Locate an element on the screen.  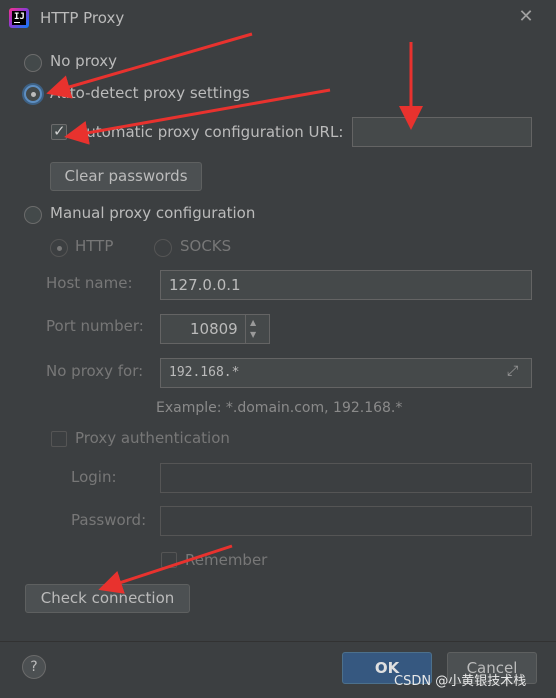
http-radio is located at coordinates (59, 248).